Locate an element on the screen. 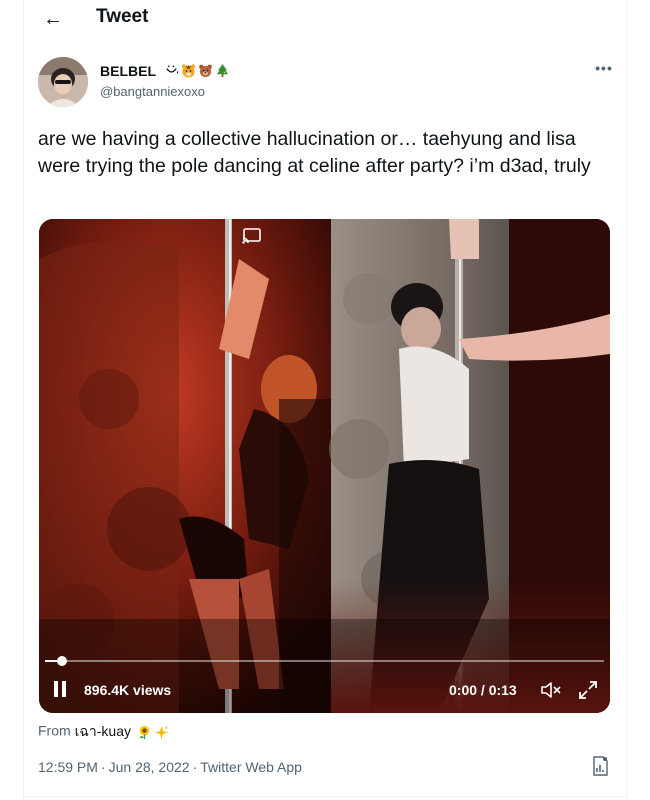  divider is located at coordinates (325, 796).